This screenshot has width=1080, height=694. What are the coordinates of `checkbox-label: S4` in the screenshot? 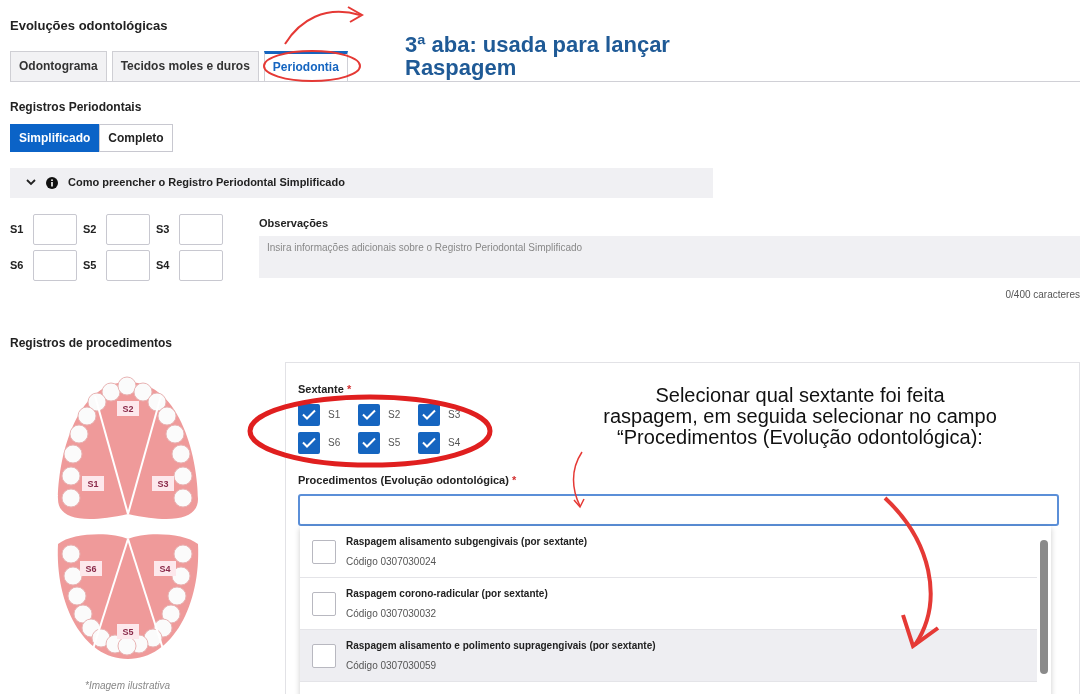 It's located at (454, 443).